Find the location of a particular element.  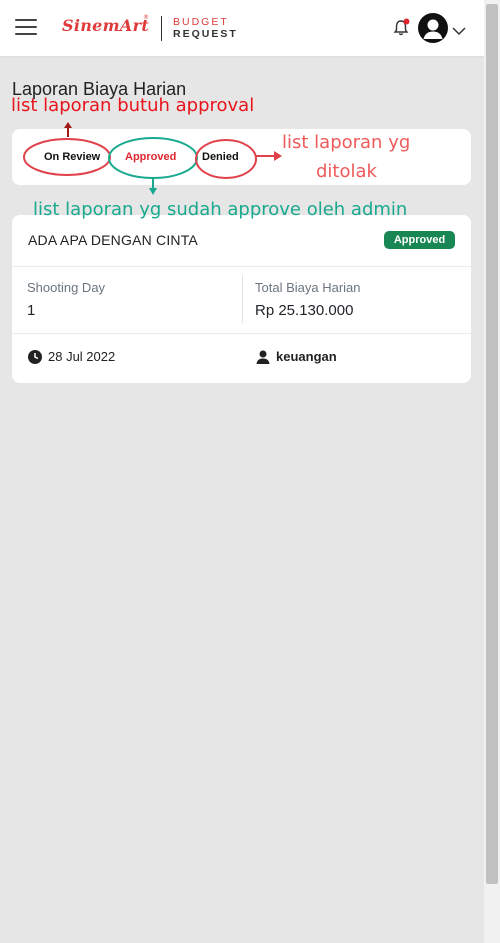

scrollbar-thumb is located at coordinates (492, 444).